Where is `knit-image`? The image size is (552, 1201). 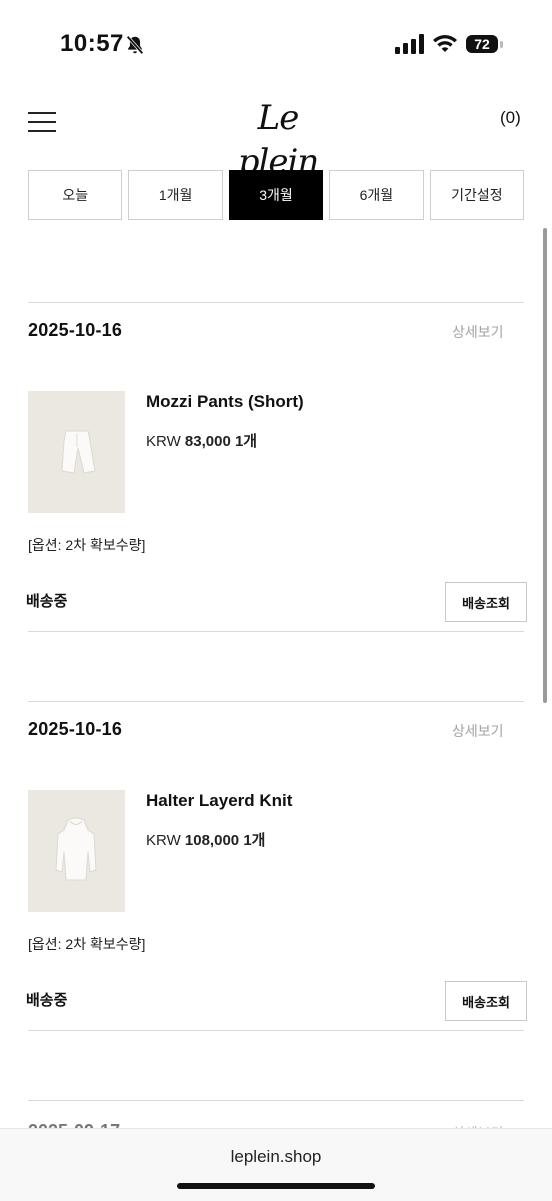
knit-image is located at coordinates (76, 849).